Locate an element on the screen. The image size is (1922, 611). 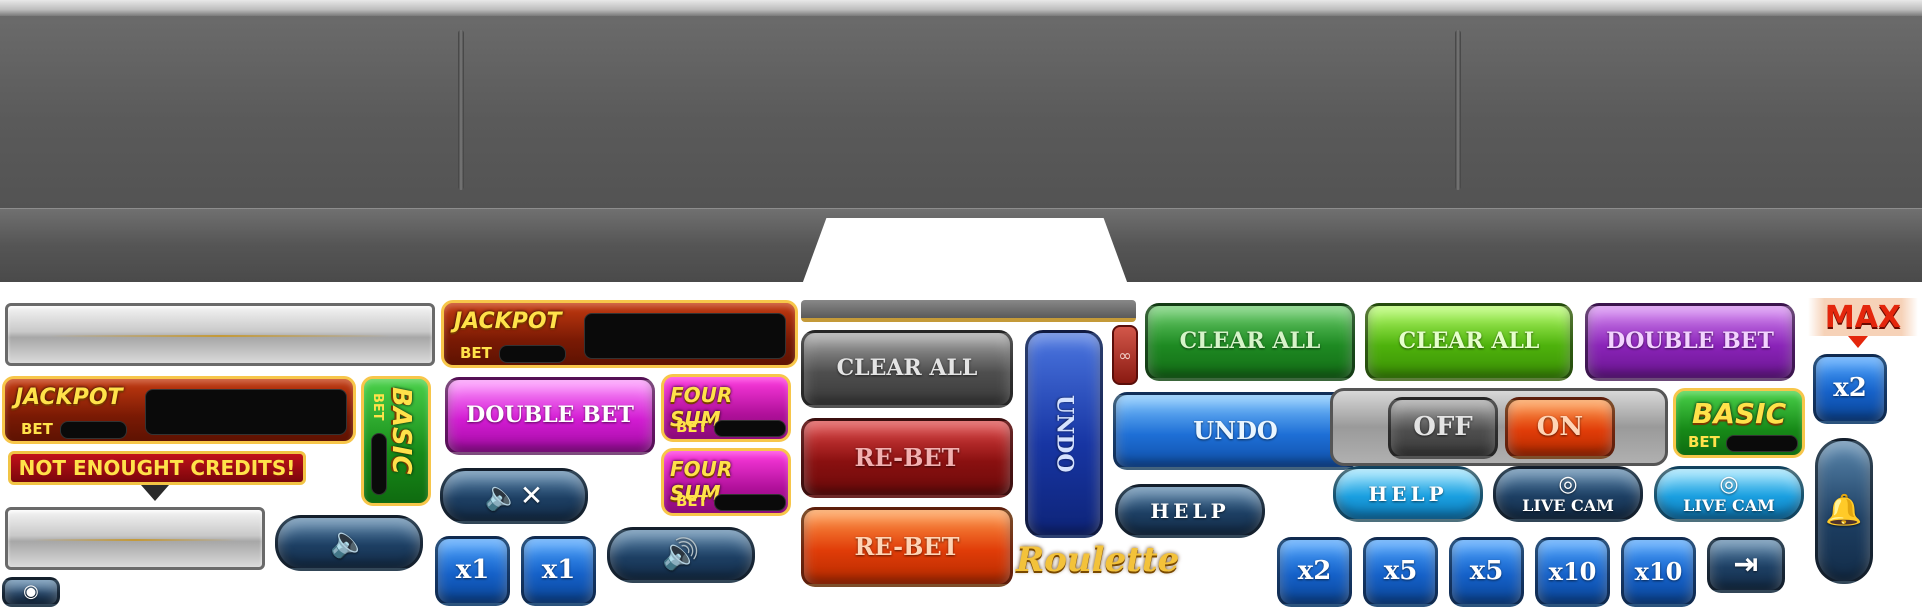
live-cam-button-navy: ◎ LIVE CAM is located at coordinates (1568, 494).